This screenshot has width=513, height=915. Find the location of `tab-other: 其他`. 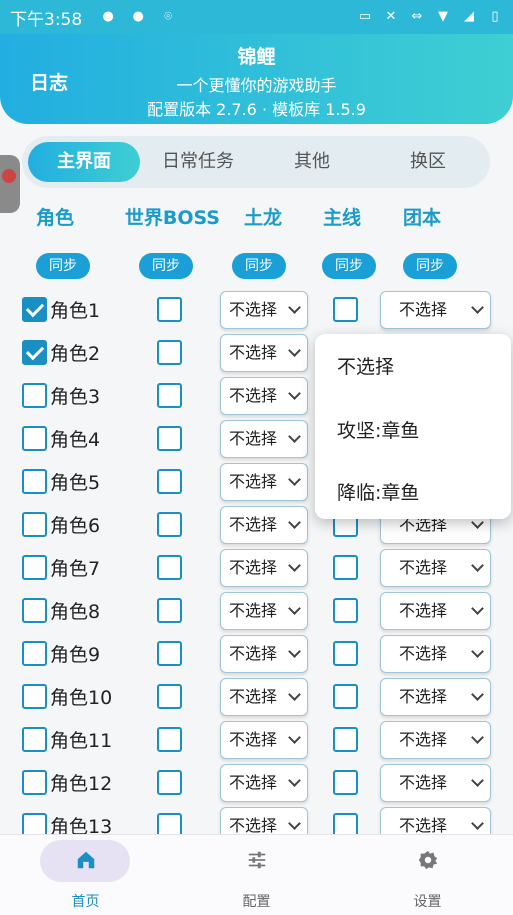

tab-other: 其他 is located at coordinates (312, 162).